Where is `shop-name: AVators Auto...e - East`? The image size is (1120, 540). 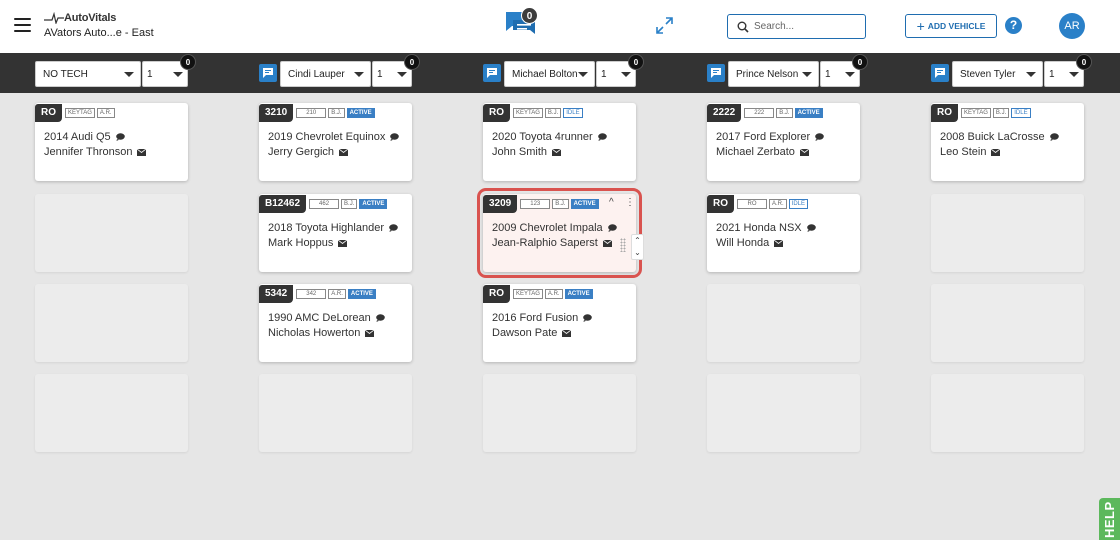 shop-name: AVators Auto...e - East is located at coordinates (99, 33).